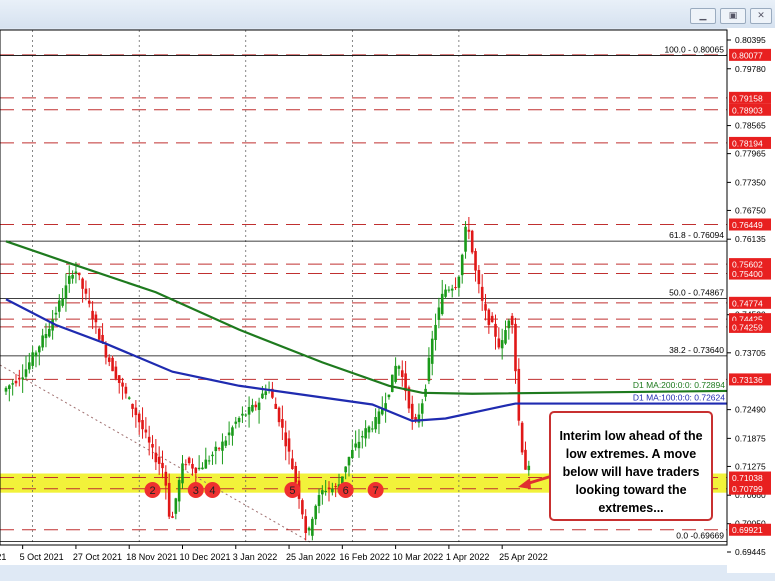 The image size is (775, 581). I want to click on fib-level-label: 100.0 - 0.80065, so click(694, 49).